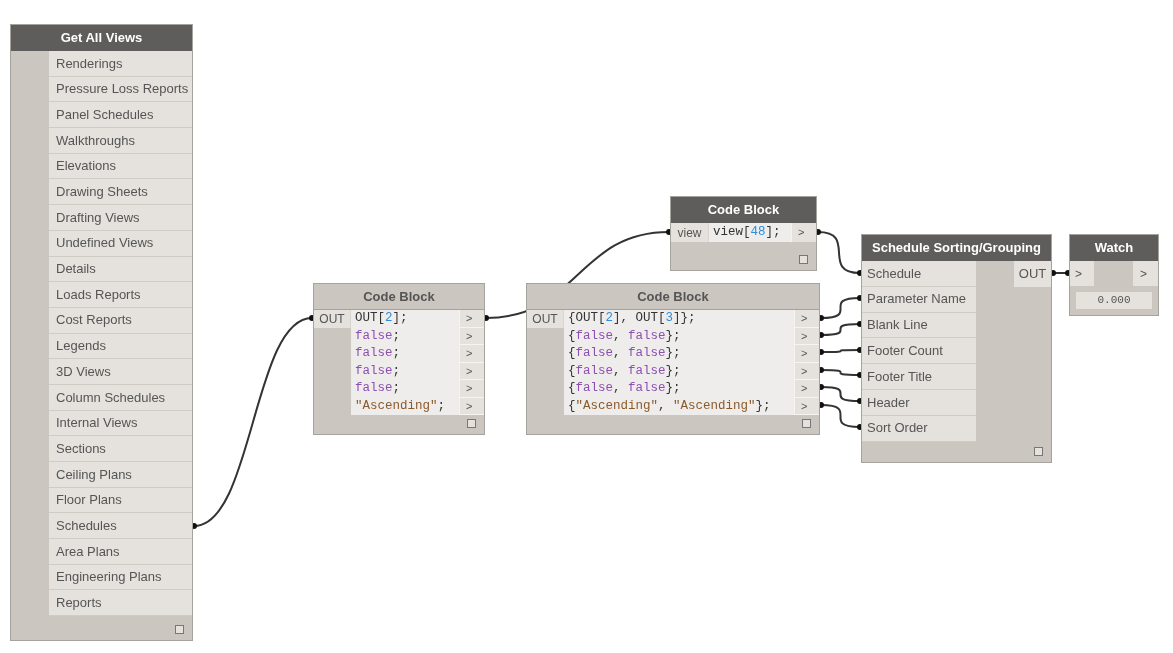  Describe the element at coordinates (120, 64) in the screenshot. I see `view-type-item: Renderings` at that location.